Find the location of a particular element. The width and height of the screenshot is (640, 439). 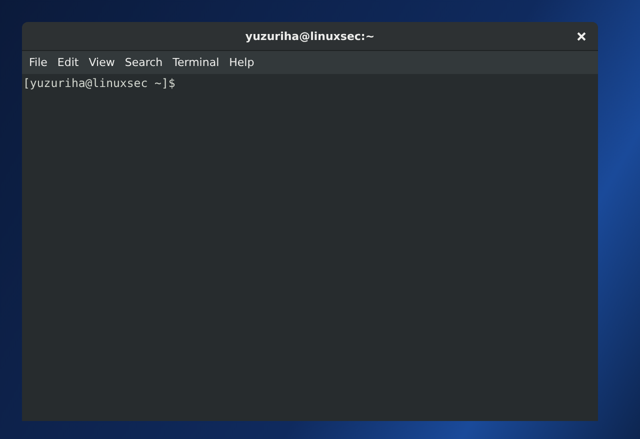

menu-item: File is located at coordinates (38, 62).